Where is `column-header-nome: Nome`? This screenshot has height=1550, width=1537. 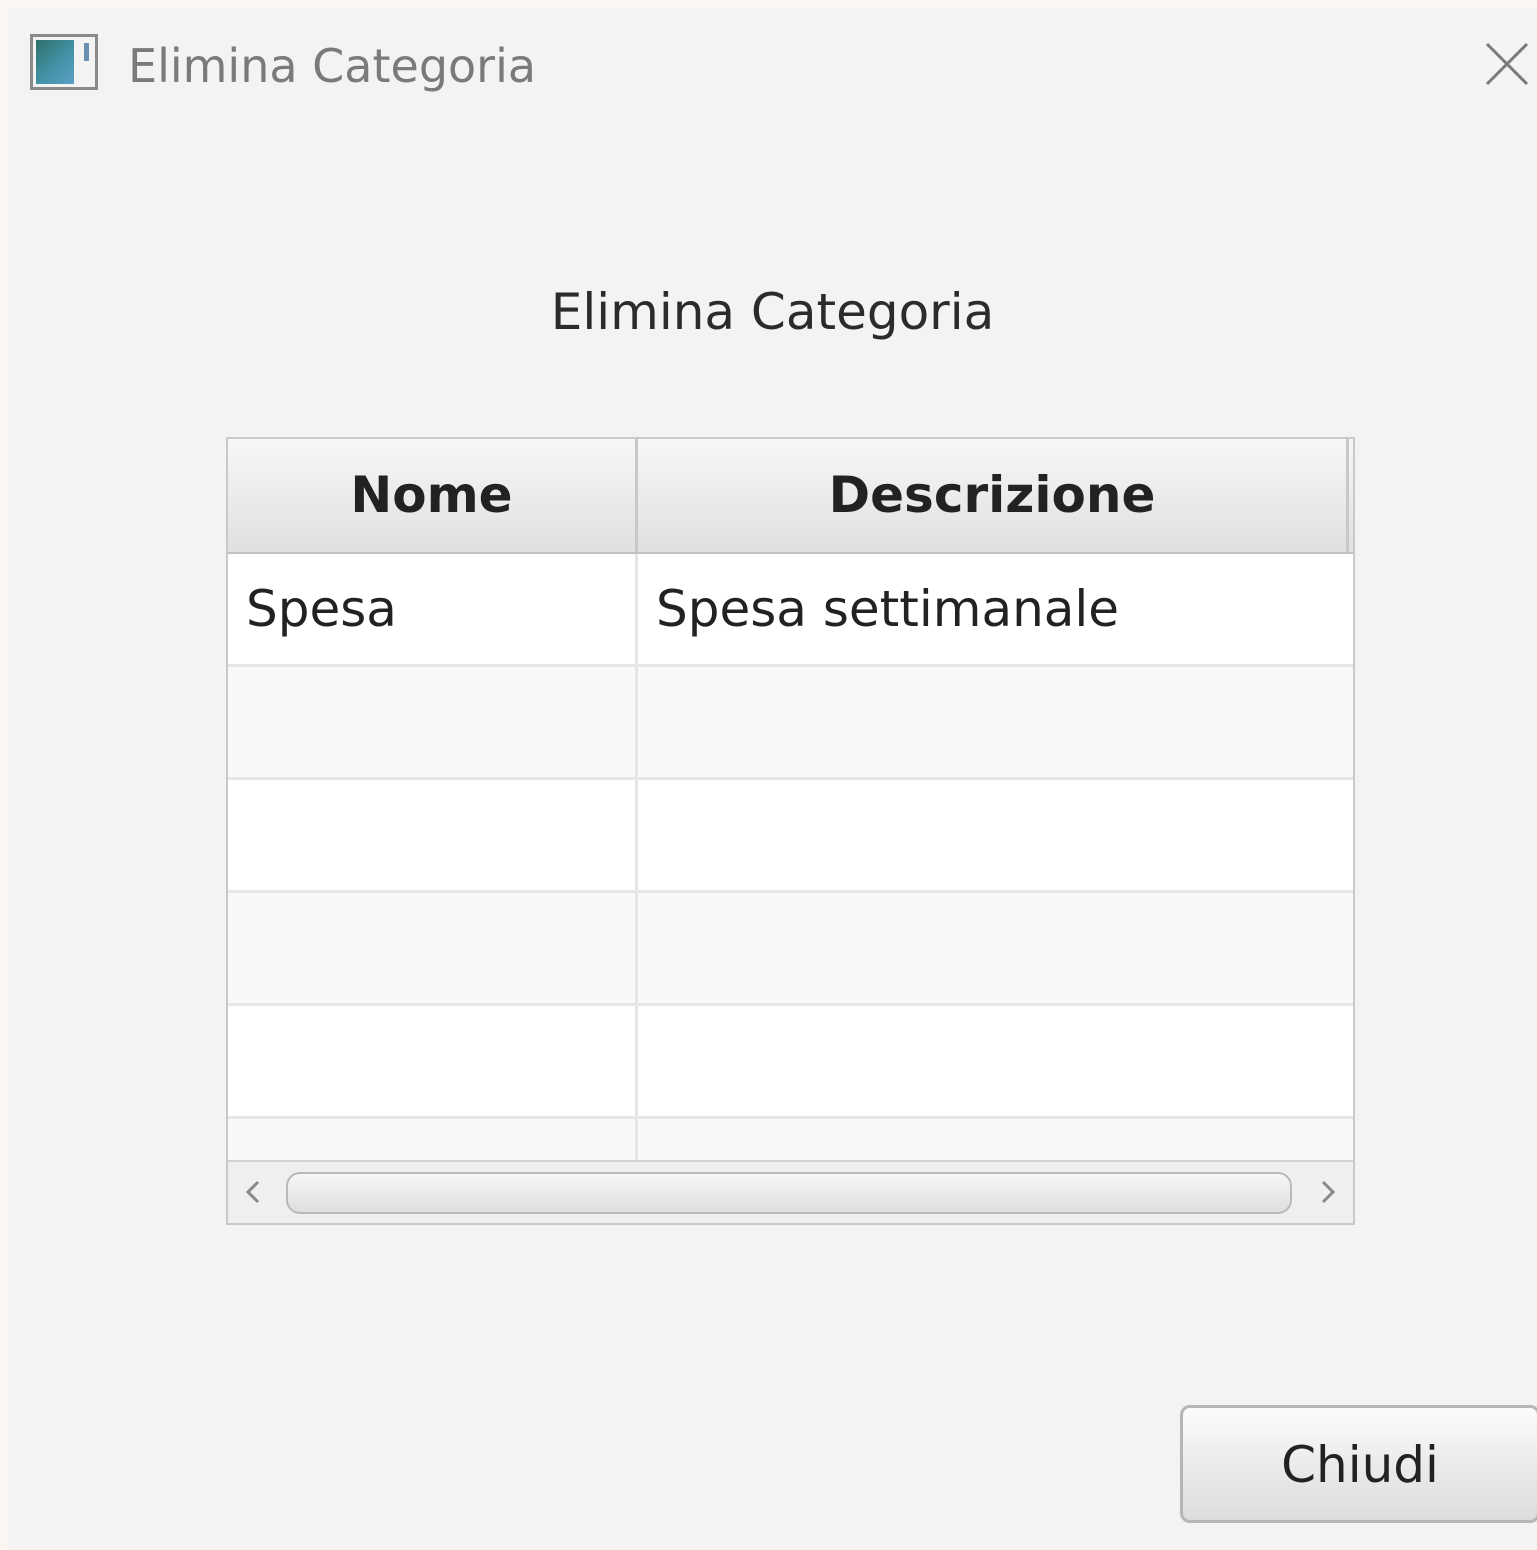
column-header-nome: Nome is located at coordinates (433, 495).